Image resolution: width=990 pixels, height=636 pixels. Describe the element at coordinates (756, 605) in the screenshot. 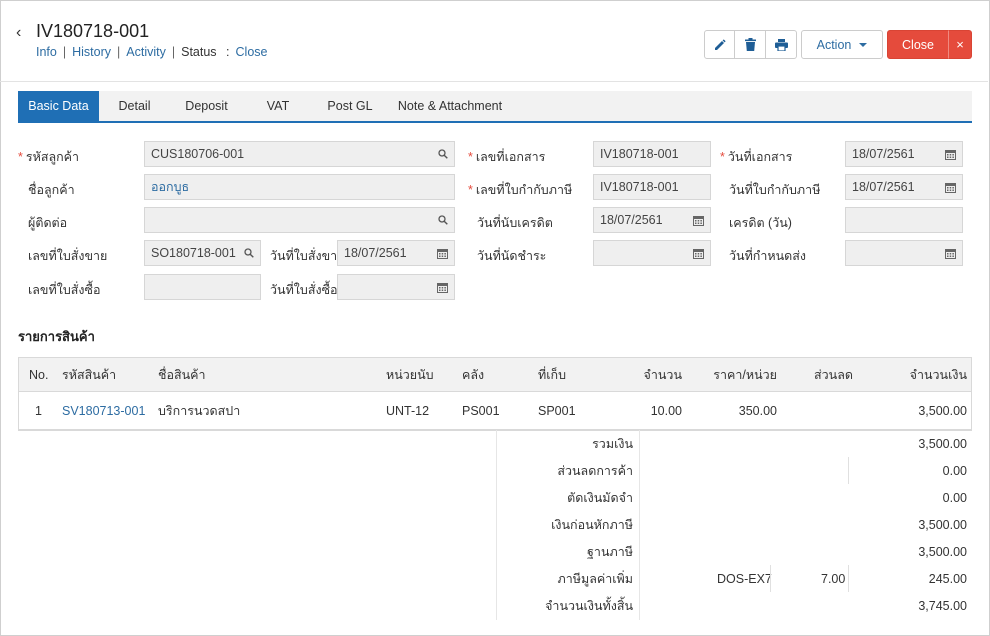

I see `summary-row-grand-total: จำนวนเงินทั้งสิ้น 3,745.00` at that location.